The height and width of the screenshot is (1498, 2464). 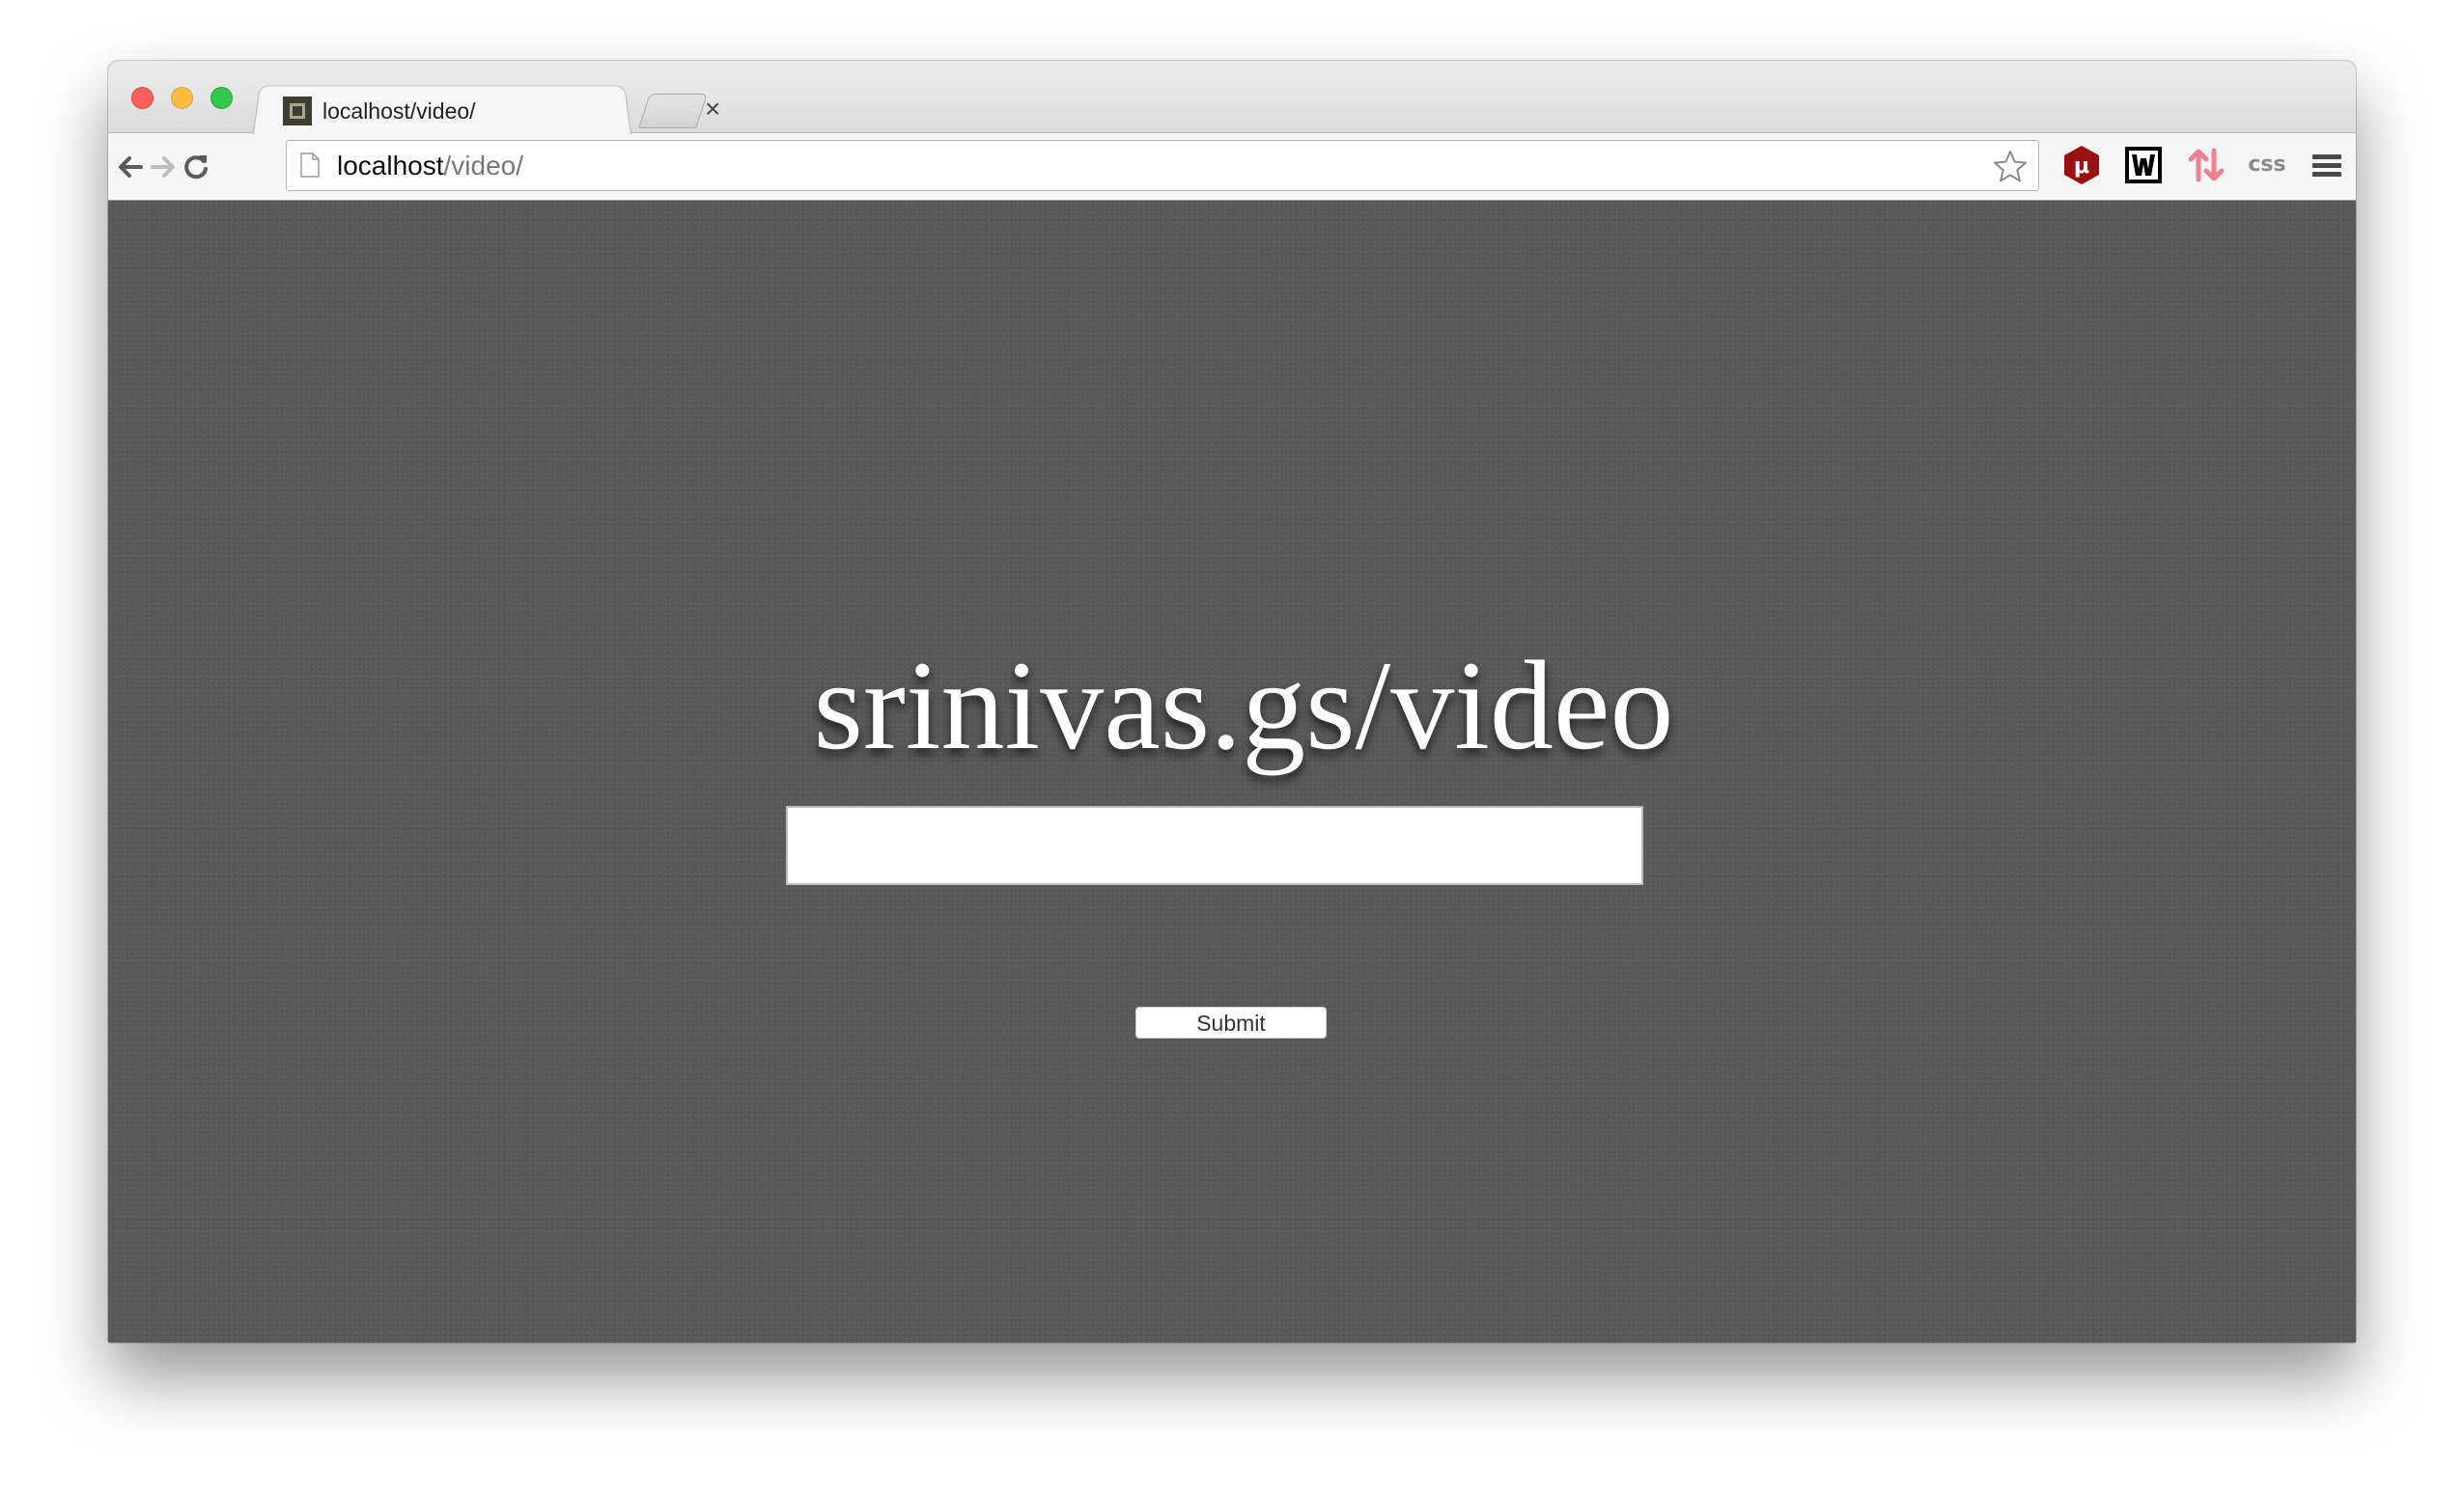 I want to click on star-icon, so click(x=2011, y=167).